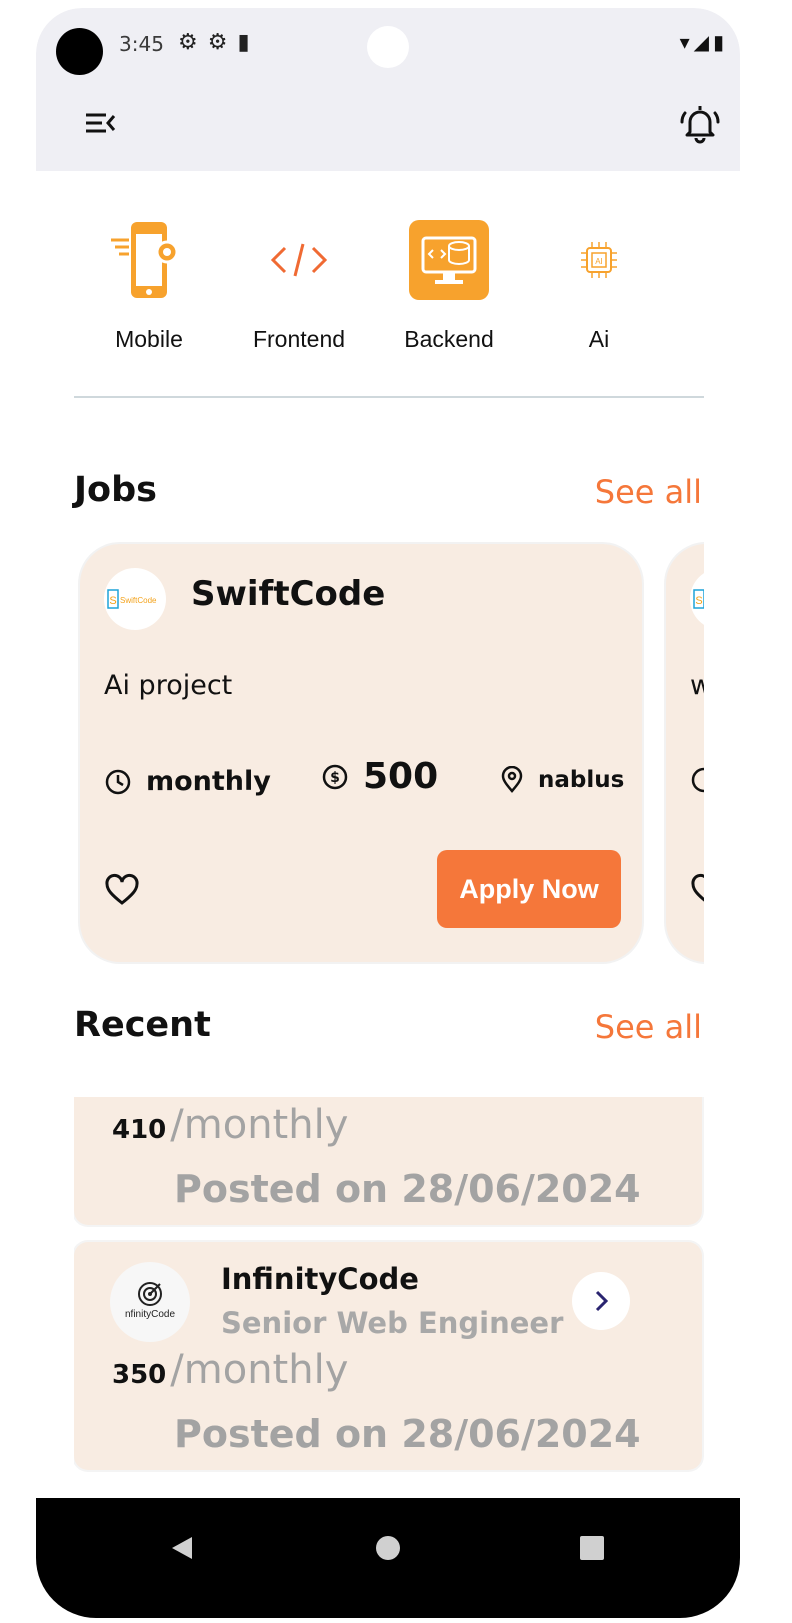 This screenshot has height=1623, width=792. What do you see at coordinates (139, 1375) in the screenshot?
I see `salary-amount: 350` at bounding box center [139, 1375].